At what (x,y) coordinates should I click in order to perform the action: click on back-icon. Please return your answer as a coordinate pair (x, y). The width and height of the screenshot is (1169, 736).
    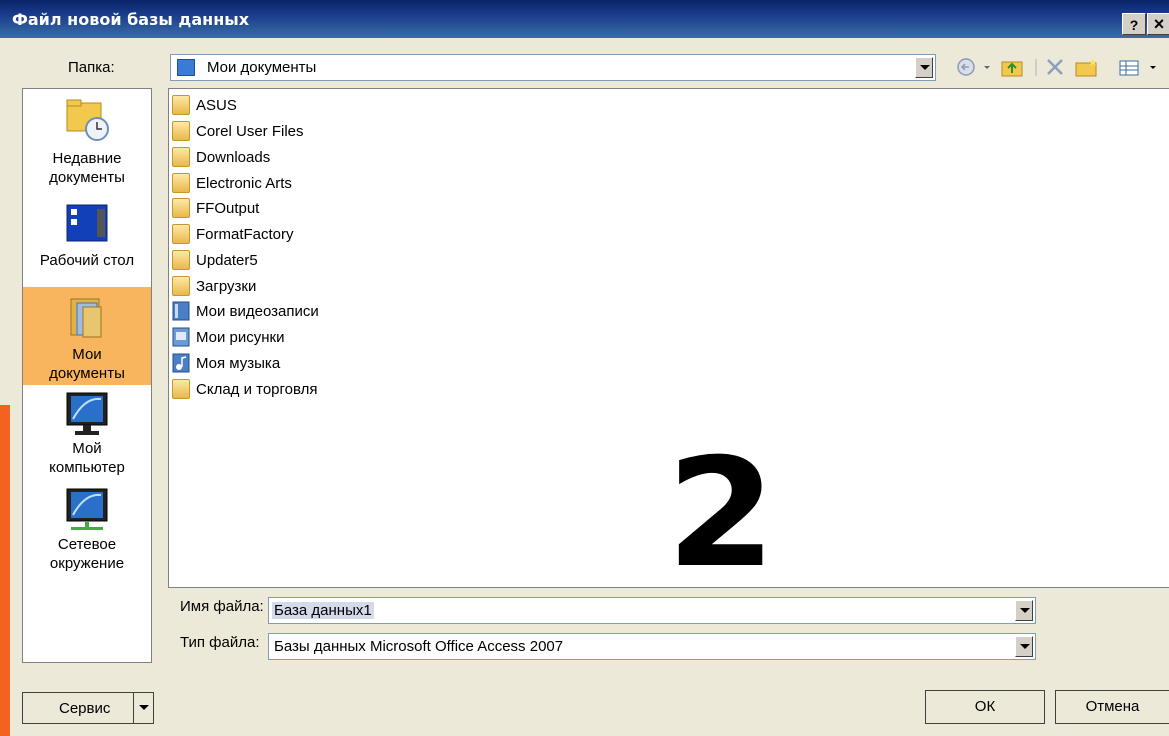
    Looking at the image, I should click on (973, 67).